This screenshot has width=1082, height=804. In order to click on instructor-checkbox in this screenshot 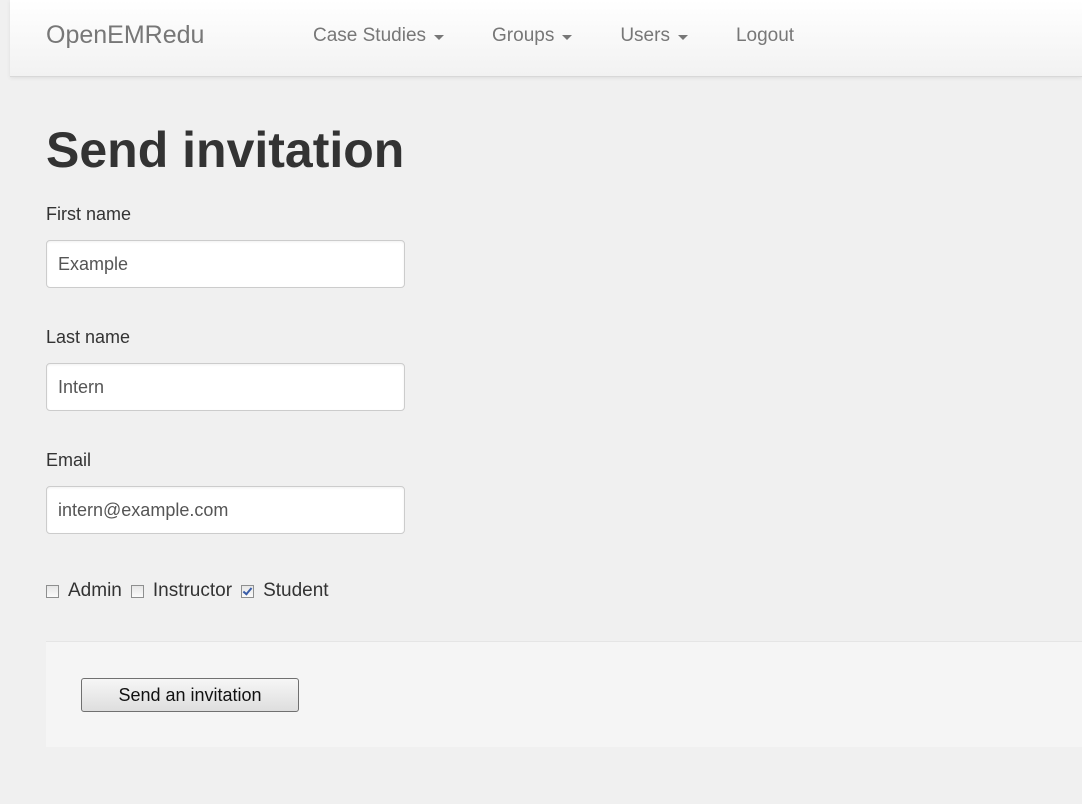, I will do `click(137, 591)`.